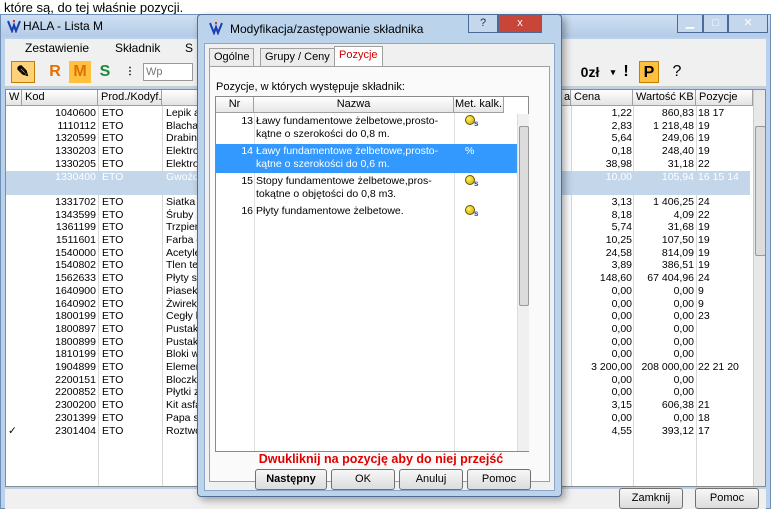  I want to click on s-button: S, so click(105, 72).